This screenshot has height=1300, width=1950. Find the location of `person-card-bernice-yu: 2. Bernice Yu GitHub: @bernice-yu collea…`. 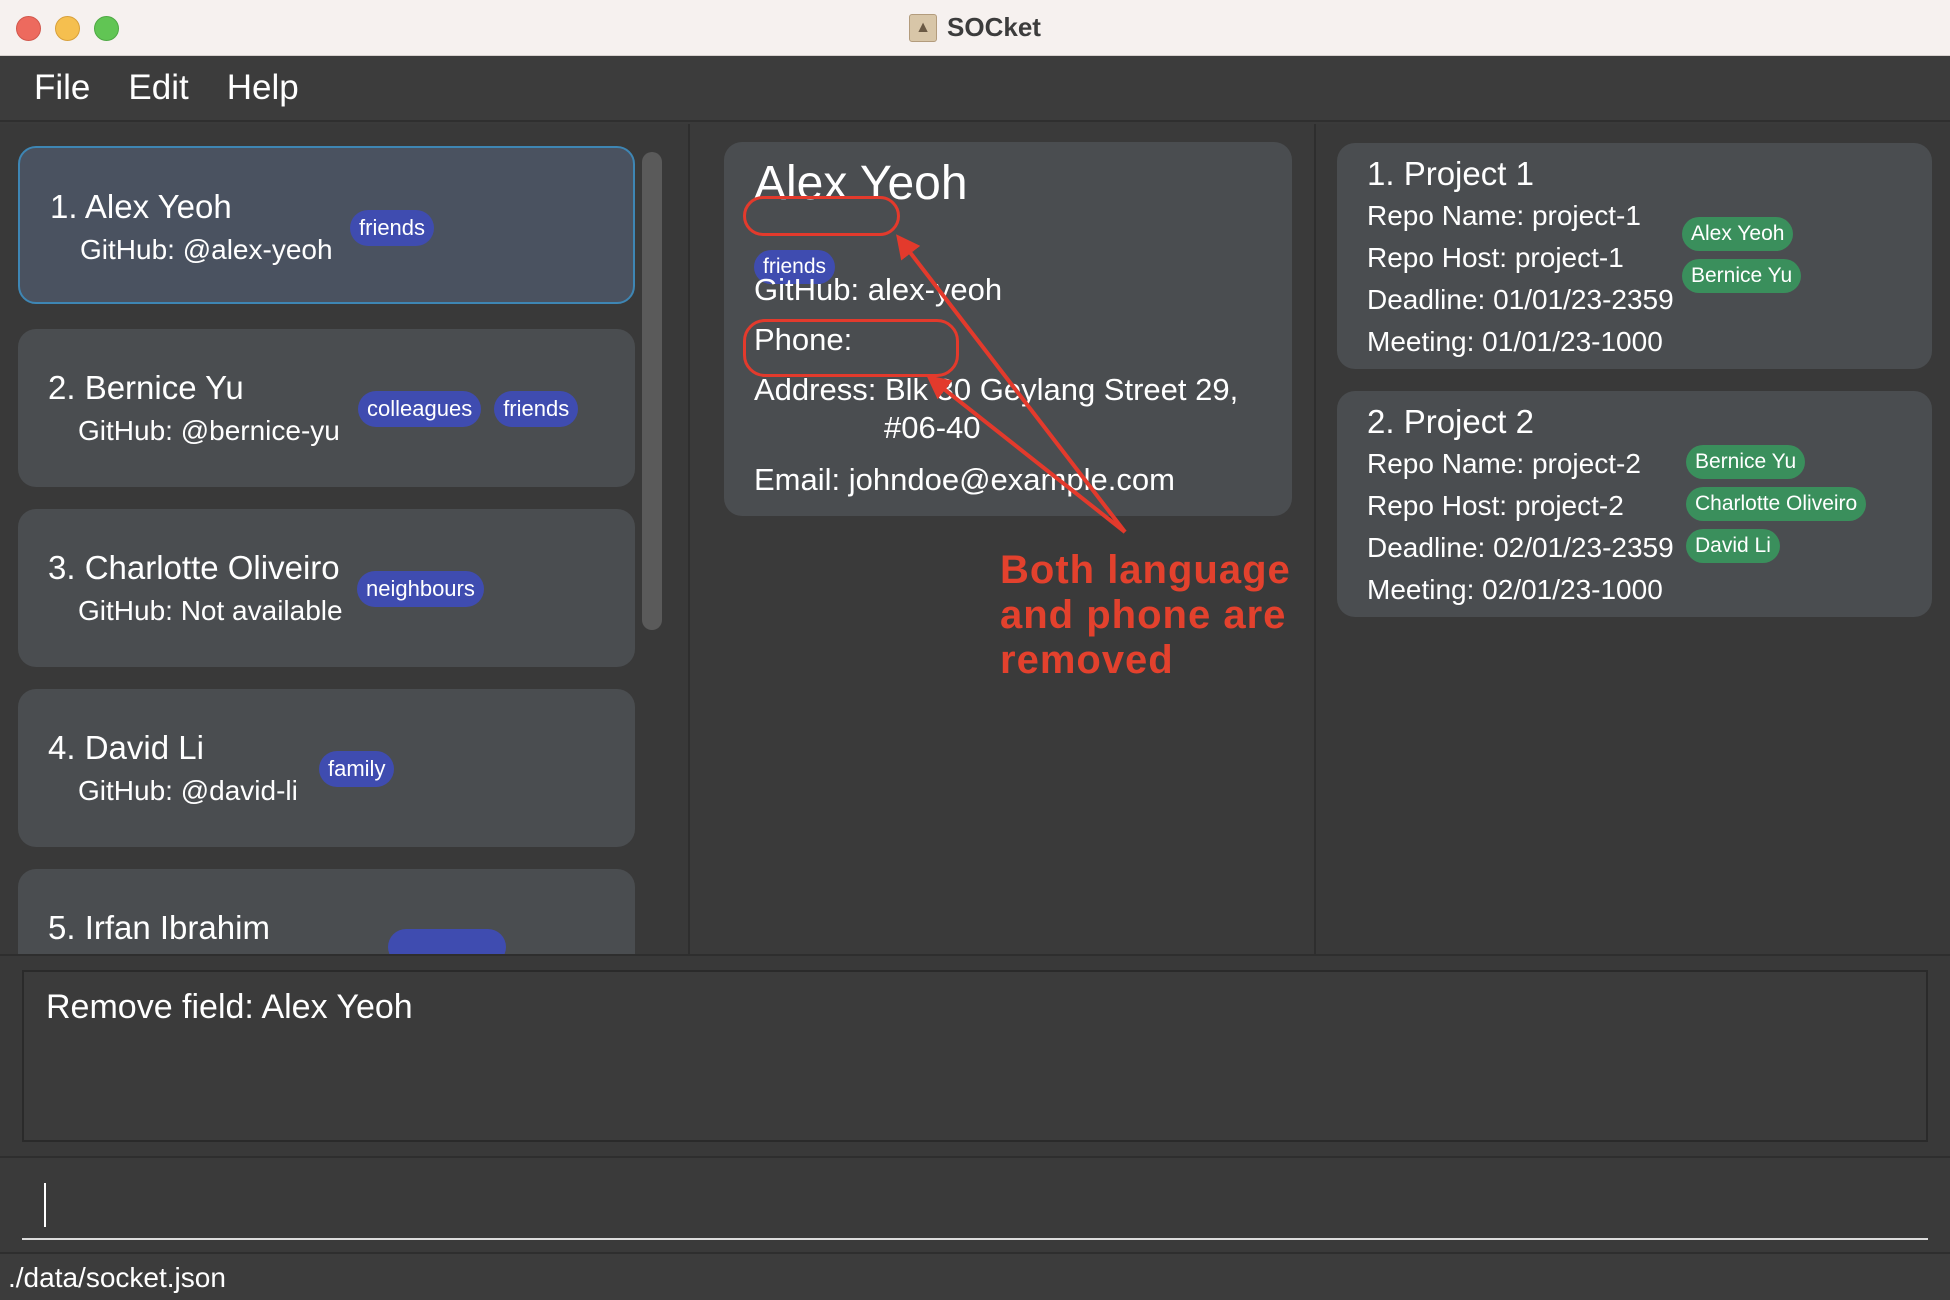

person-card-bernice-yu: 2. Bernice Yu GitHub: @bernice-yu collea… is located at coordinates (326, 408).